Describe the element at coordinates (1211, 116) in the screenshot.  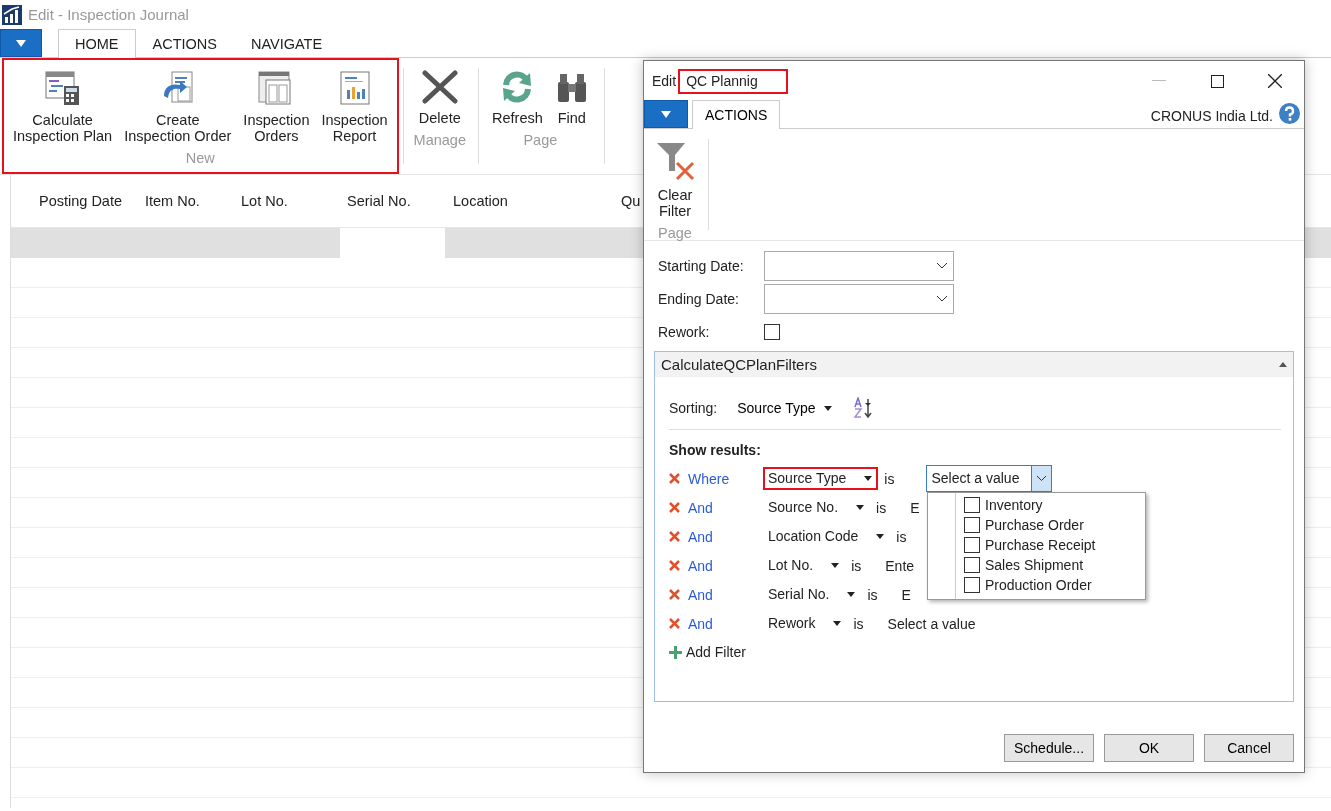
I see `company-name: CRONUS India Ltd.` at that location.